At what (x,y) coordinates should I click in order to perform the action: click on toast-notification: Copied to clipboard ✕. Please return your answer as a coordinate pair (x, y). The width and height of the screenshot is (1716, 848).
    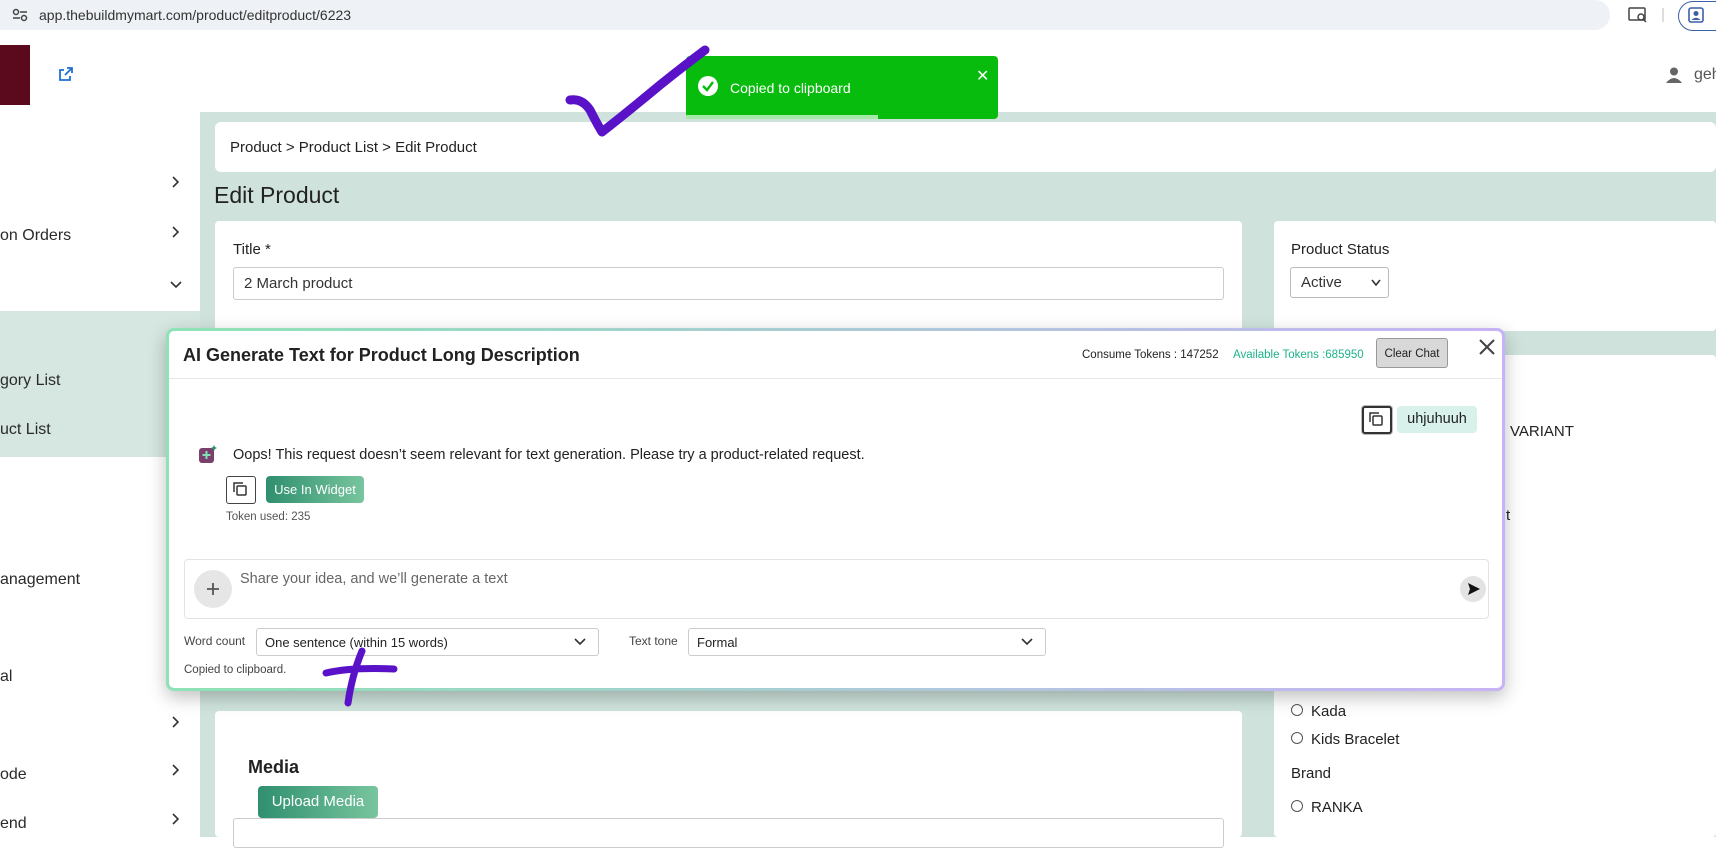
    Looking at the image, I should click on (842, 87).